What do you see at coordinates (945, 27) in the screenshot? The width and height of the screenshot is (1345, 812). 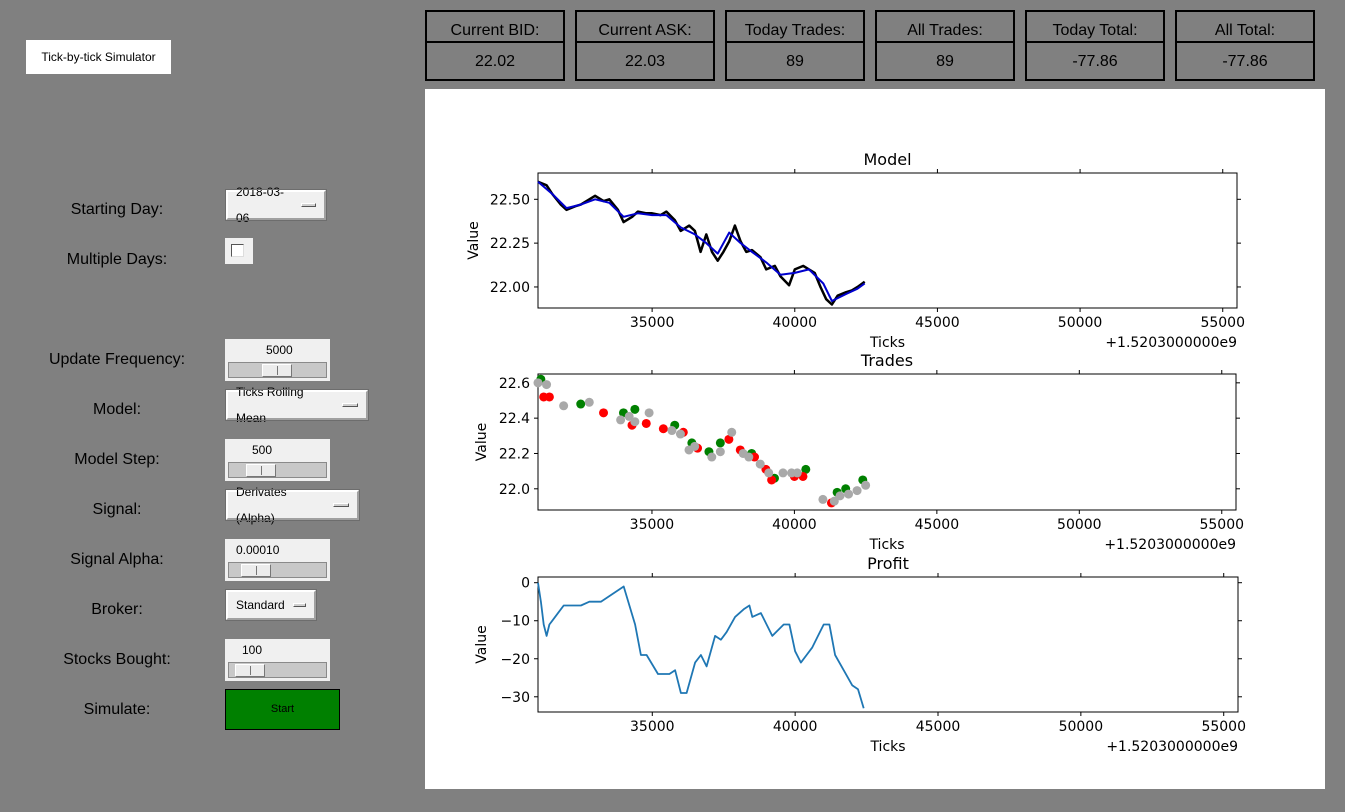 I see `stat-label: All Trades:` at bounding box center [945, 27].